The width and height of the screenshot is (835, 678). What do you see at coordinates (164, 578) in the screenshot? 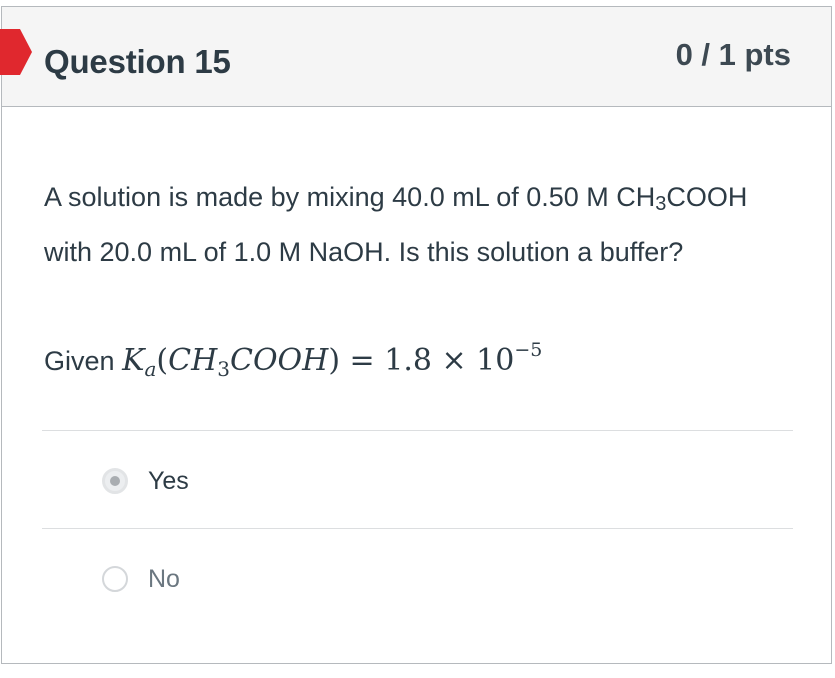
I see `answer-label-no: No` at bounding box center [164, 578].